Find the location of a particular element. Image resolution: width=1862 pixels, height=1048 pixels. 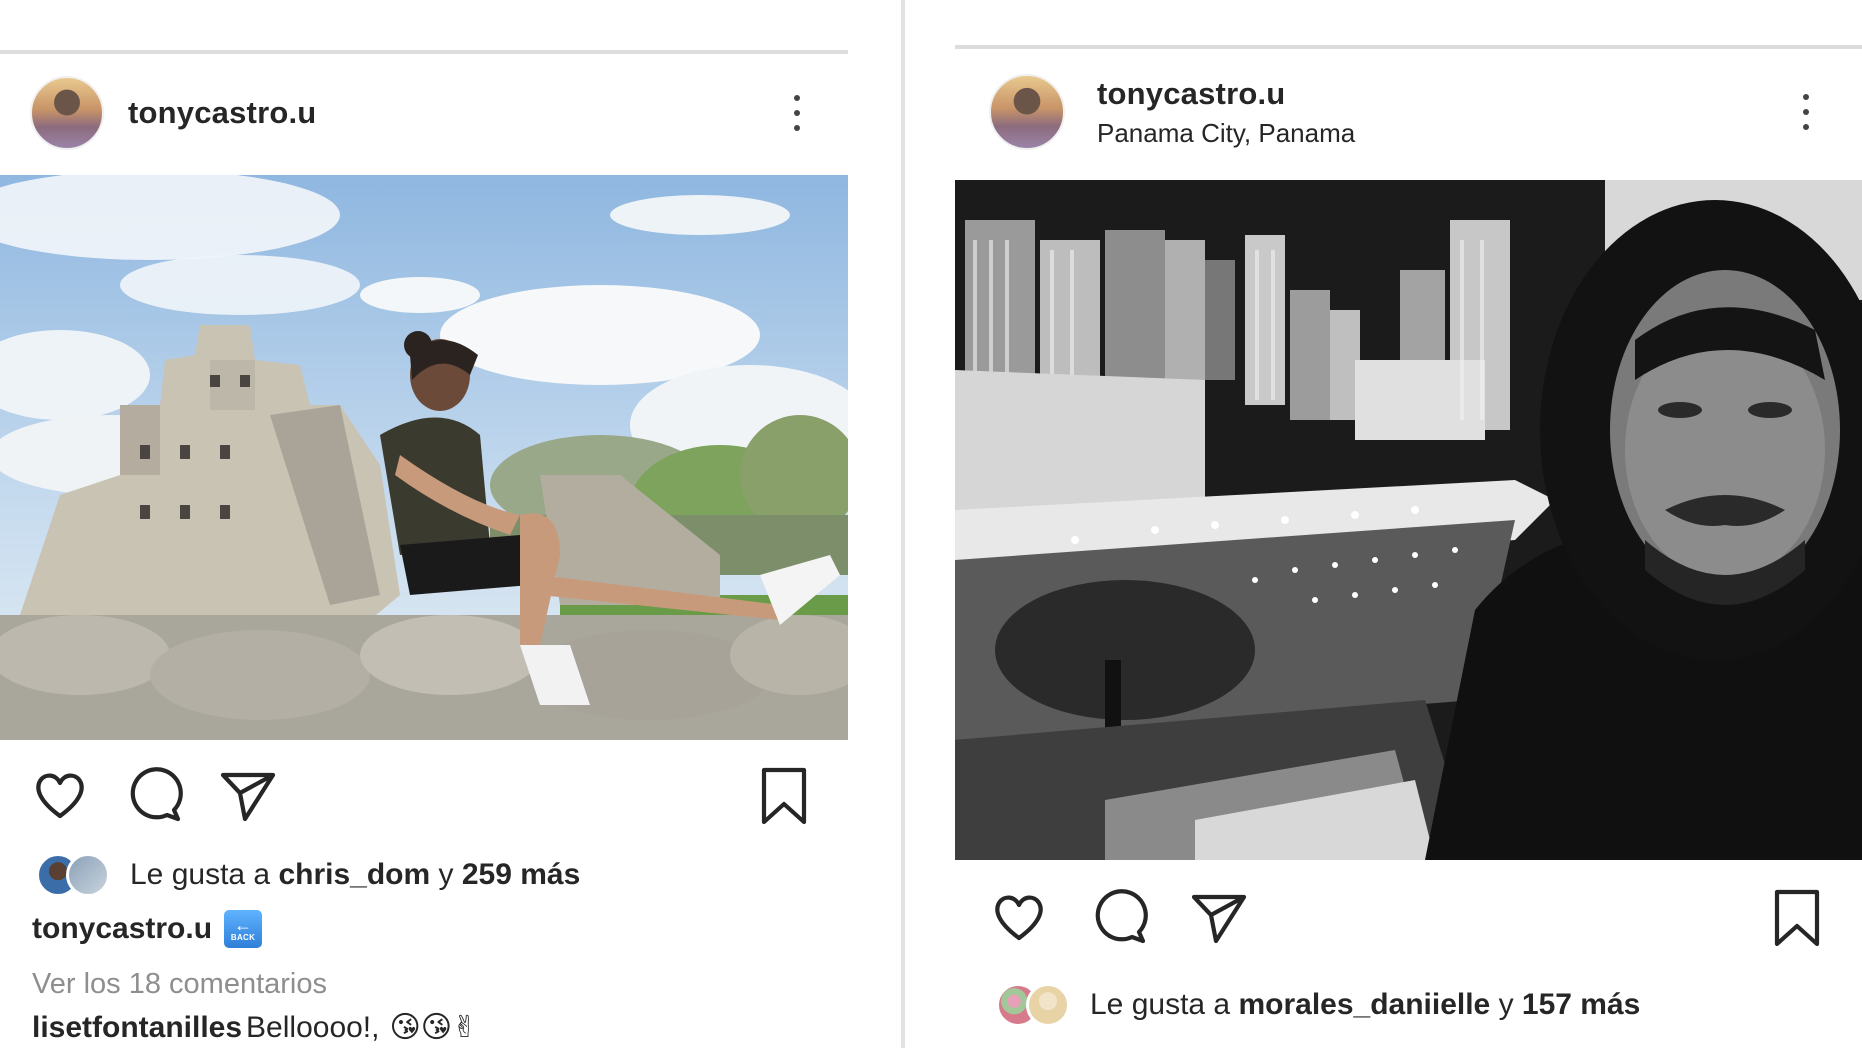

comment-emoji: 😘😘✌ is located at coordinates (433, 1027).